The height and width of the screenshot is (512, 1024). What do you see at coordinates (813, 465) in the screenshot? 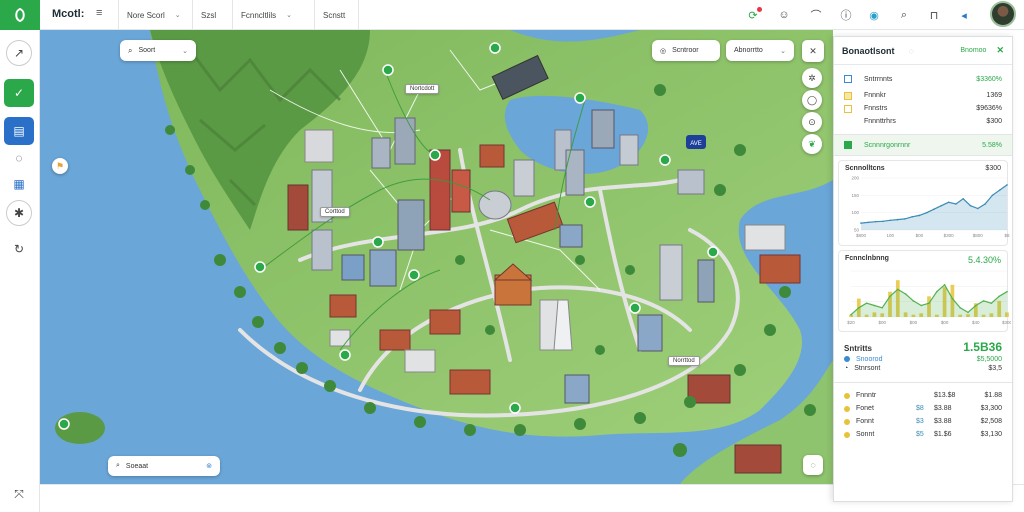
I see `chat-button: ◌` at bounding box center [813, 465].